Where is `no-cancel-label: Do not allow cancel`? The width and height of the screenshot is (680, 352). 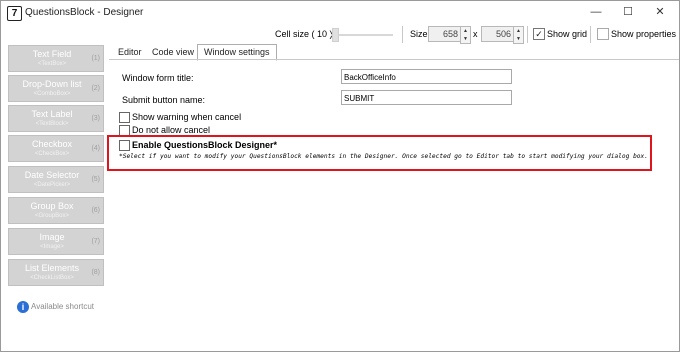 no-cancel-label: Do not allow cancel is located at coordinates (171, 130).